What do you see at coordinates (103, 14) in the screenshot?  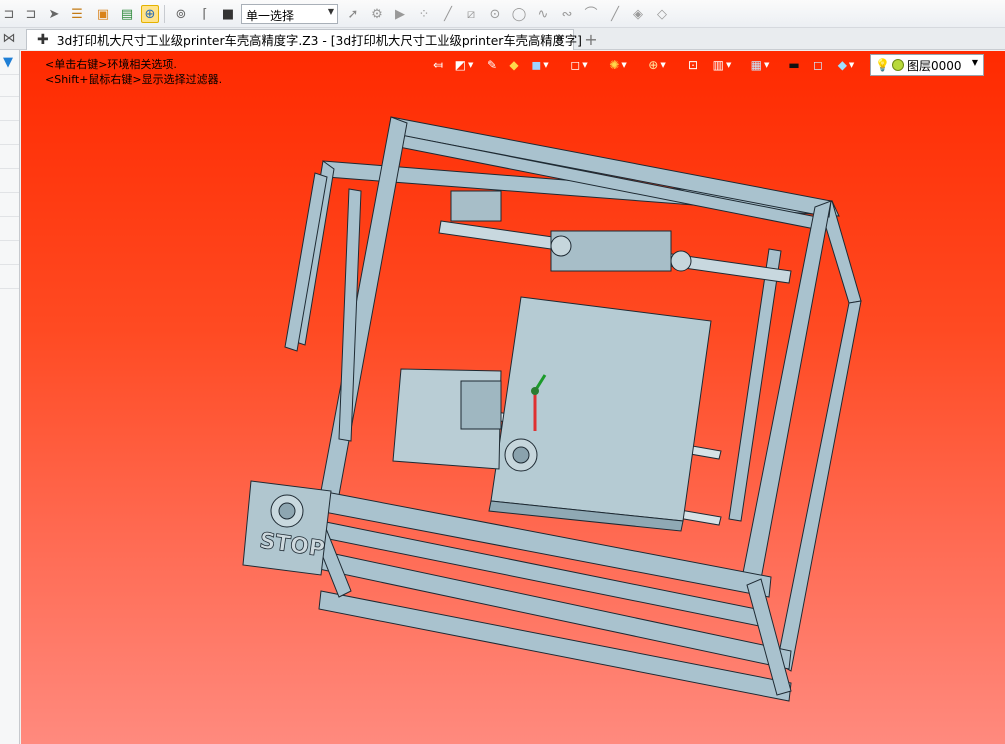 I see `folder-icon: ▣` at bounding box center [103, 14].